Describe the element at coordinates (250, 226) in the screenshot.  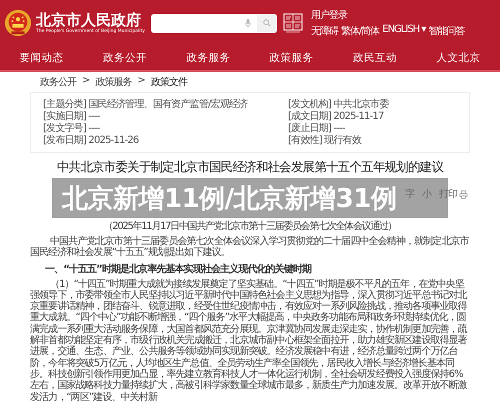
I see `document-subtitle: （2025年11月17日中国共产党北京市第十三届委员会第七次全体会议通过）` at that location.